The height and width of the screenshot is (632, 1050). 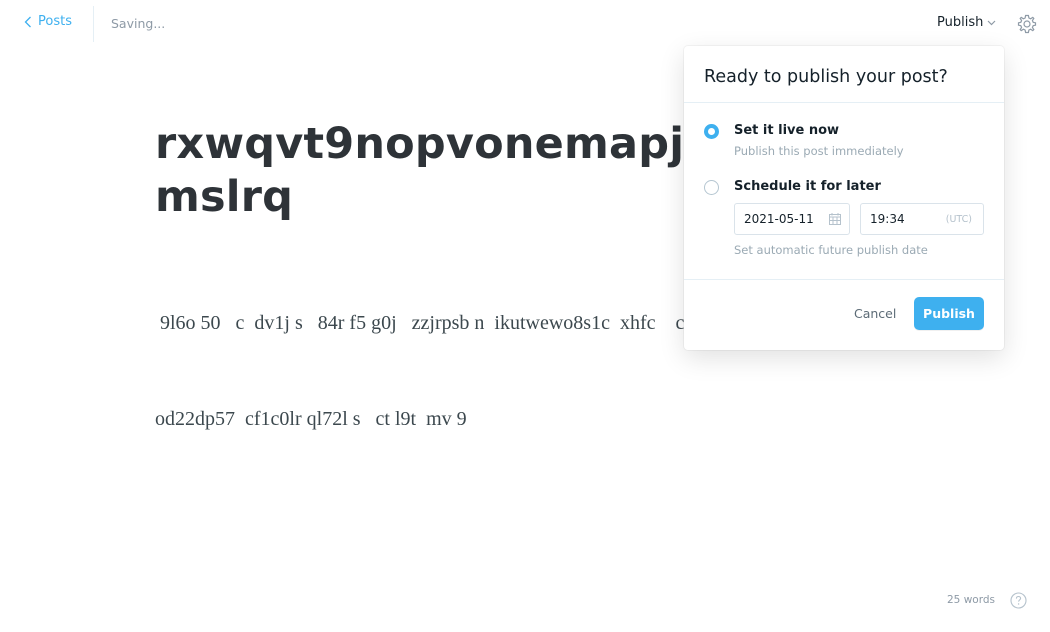 What do you see at coordinates (819, 151) in the screenshot?
I see `publish-now-description: Publish this post immediately` at bounding box center [819, 151].